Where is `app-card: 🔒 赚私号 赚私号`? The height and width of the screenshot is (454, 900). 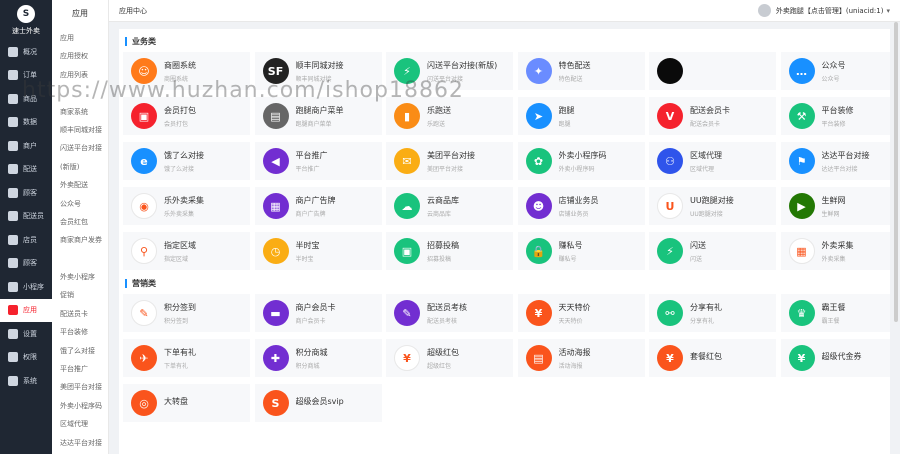
app-card: 🔒 赚私号 赚私号 is located at coordinates (581, 251).